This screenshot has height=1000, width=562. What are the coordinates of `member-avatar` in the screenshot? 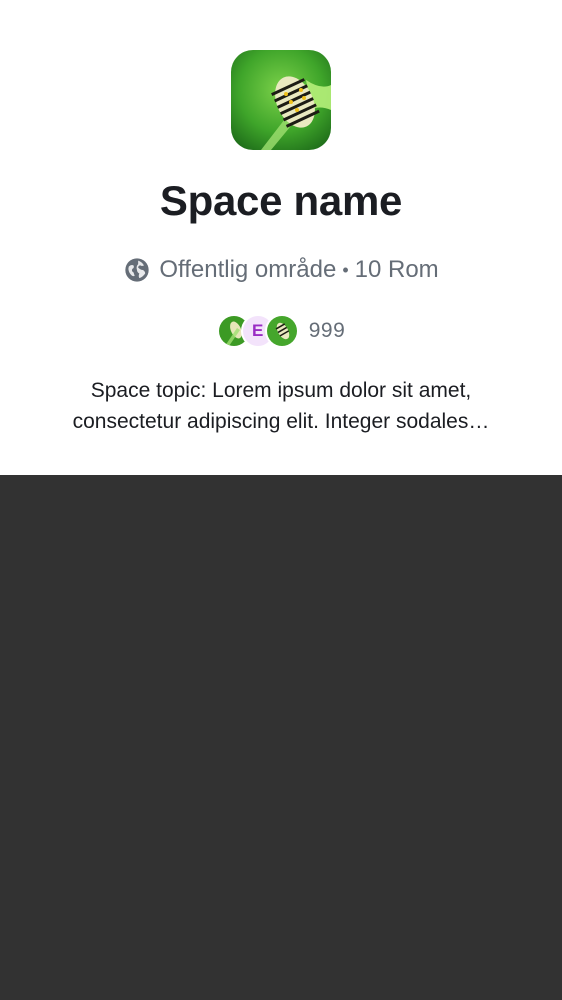 It's located at (281, 331).